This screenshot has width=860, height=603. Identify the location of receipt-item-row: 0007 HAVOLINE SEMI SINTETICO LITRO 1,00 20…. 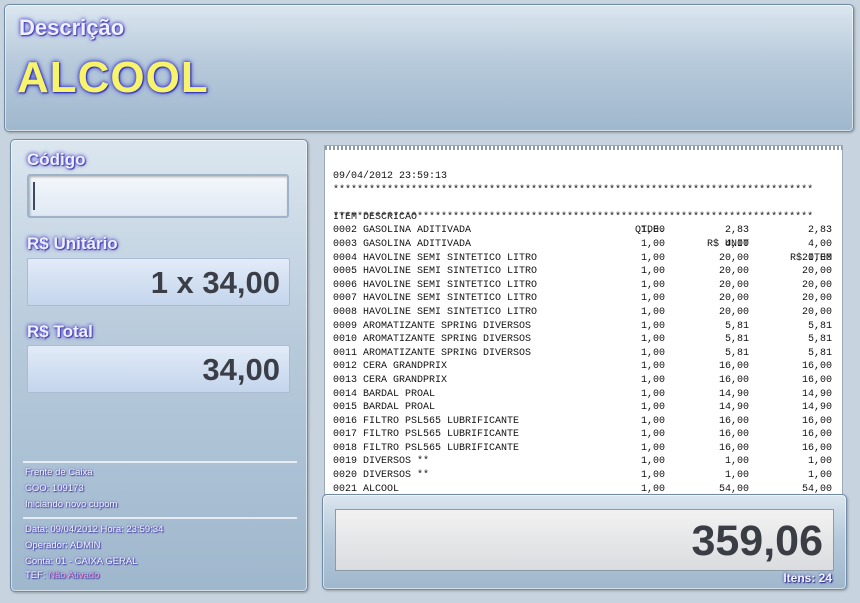
(583, 299).